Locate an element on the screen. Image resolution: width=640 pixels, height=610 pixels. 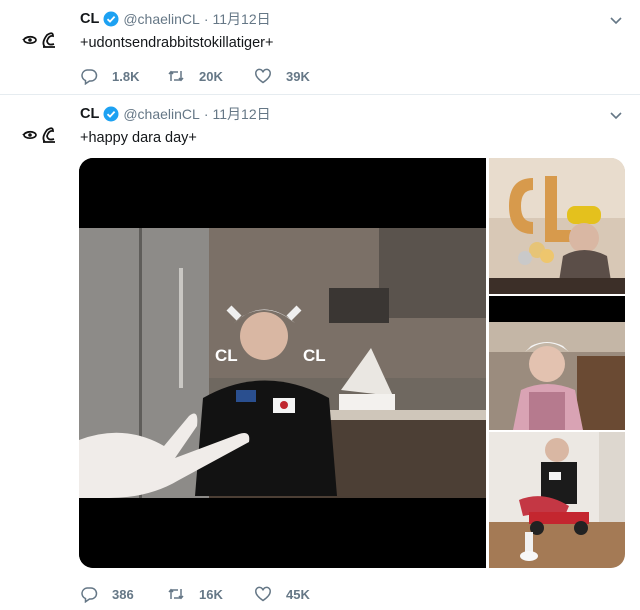
reply-button: 1.8K is located at coordinates (123, 76).